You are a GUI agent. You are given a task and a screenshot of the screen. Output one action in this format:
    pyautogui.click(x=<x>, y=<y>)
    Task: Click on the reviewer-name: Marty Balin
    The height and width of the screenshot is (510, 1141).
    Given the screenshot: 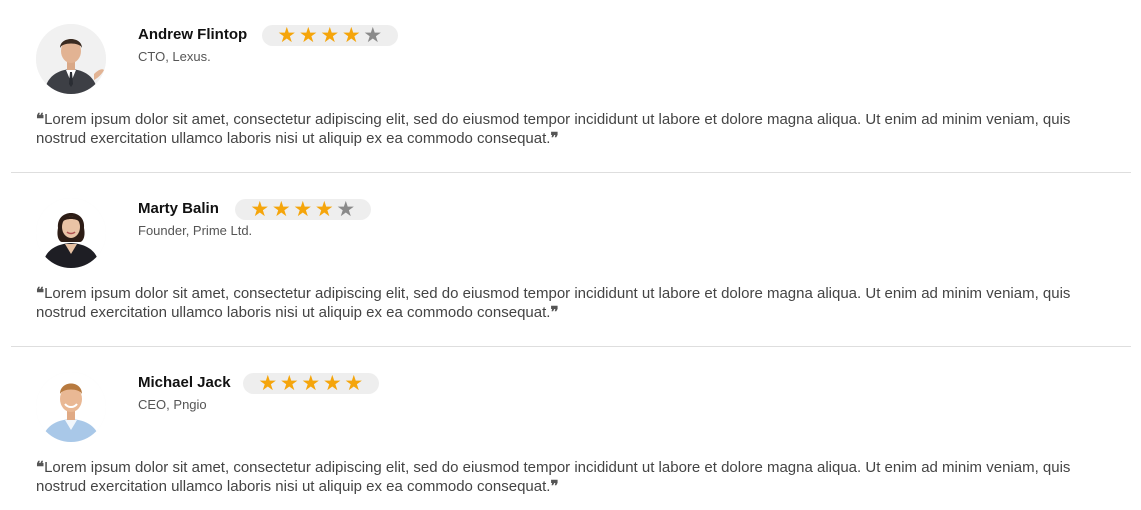 What is the action you would take?
    pyautogui.click(x=178, y=208)
    